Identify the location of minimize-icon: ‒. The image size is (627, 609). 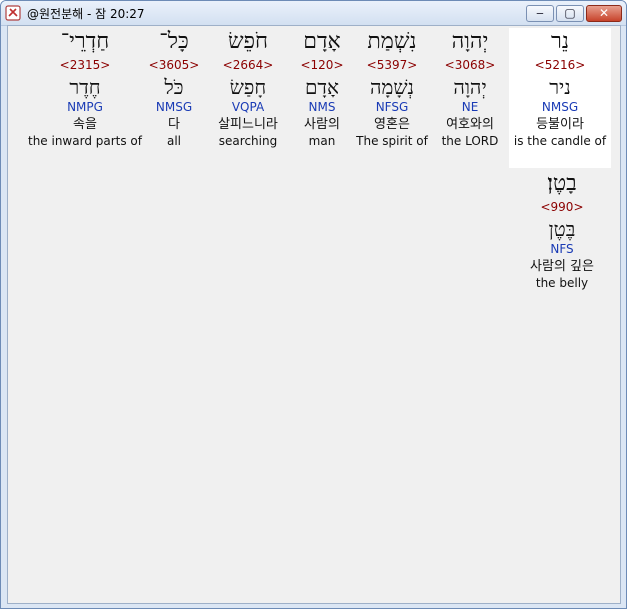
(540, 13).